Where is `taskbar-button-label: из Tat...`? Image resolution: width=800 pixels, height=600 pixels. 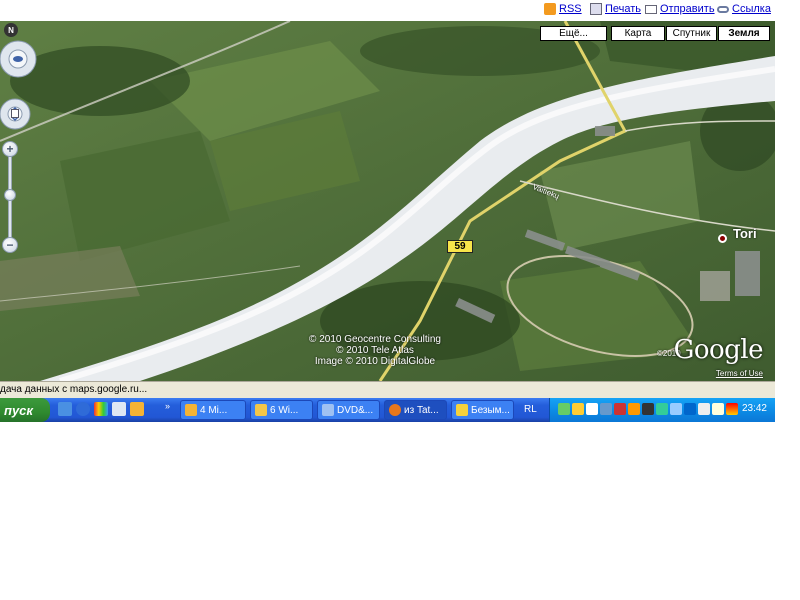
taskbar-button-label: из Tat... is located at coordinates (421, 410).